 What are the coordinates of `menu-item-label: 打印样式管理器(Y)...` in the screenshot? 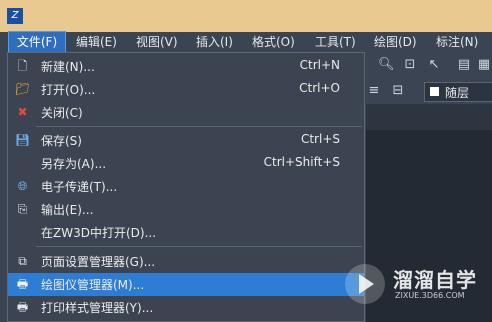 It's located at (97, 308).